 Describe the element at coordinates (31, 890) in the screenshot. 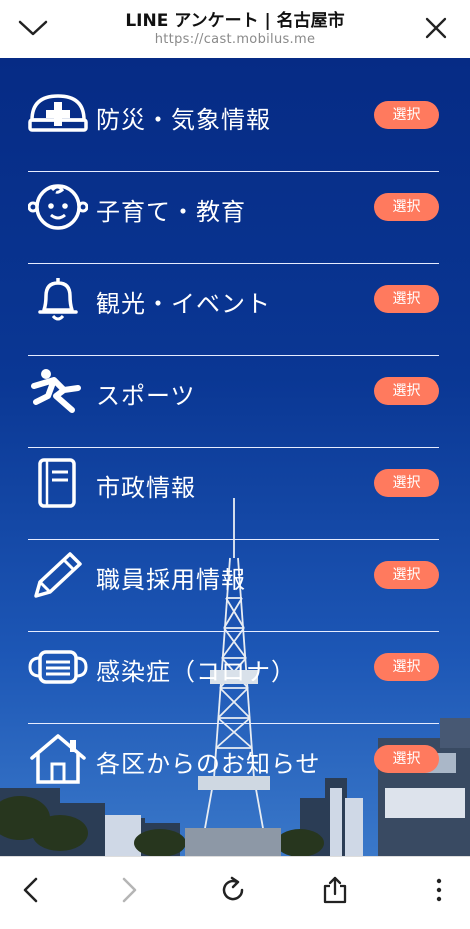

I see `back-icon` at that location.